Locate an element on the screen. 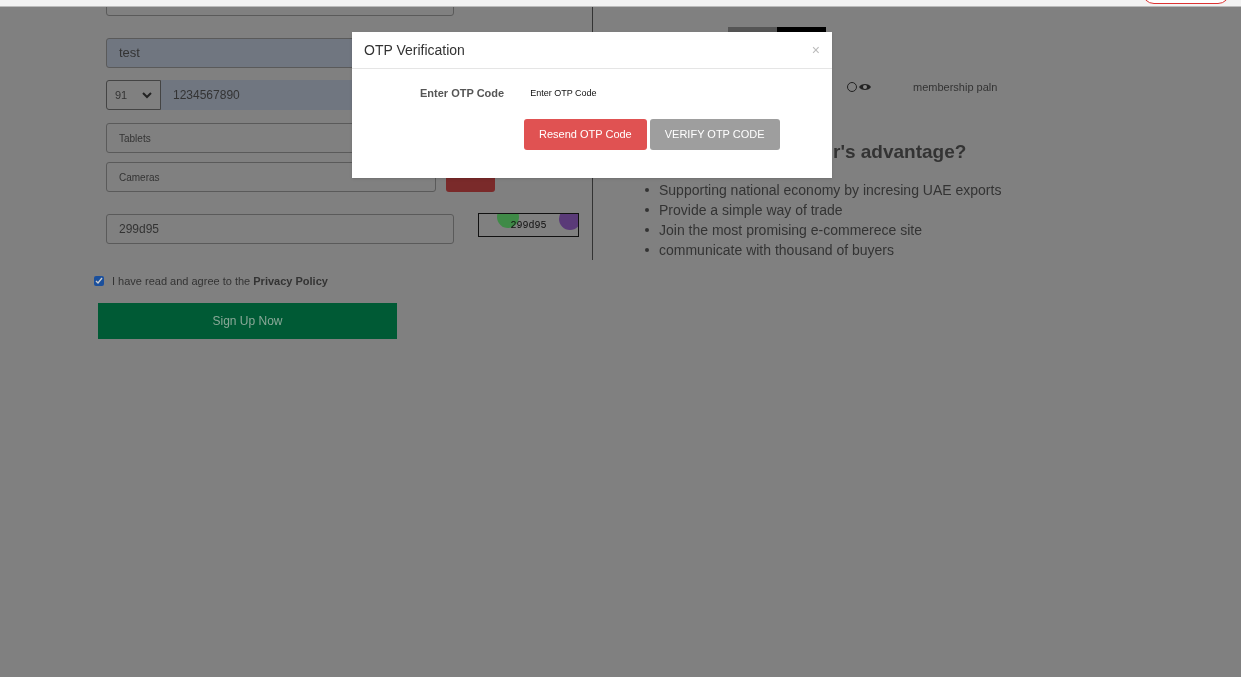  agree-text: I have read and agree to the Privacy Policy is located at coordinates (220, 281).